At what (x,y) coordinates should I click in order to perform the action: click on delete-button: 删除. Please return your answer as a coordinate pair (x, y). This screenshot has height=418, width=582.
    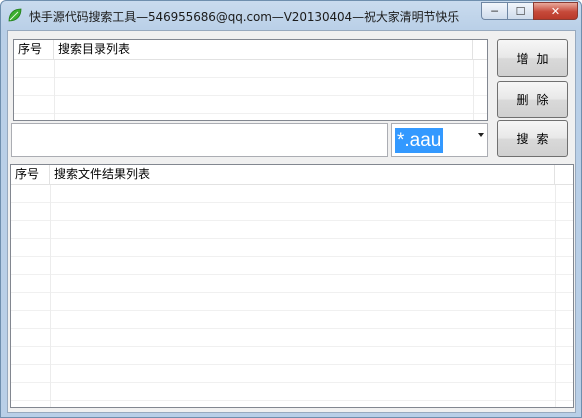
    Looking at the image, I should click on (532, 99).